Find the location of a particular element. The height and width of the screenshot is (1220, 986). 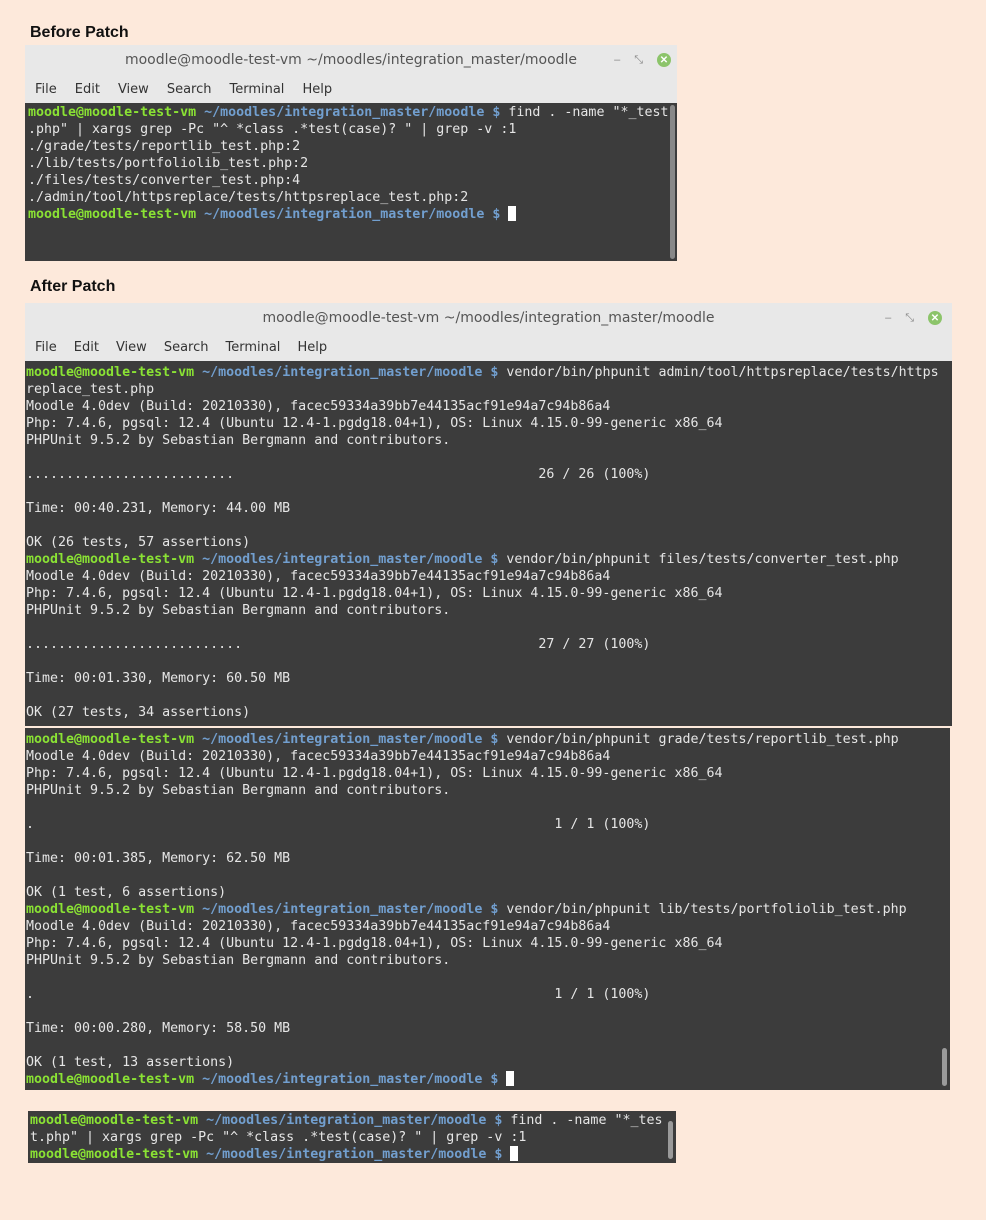

output-text: OK (26 tests, 57 assertions) is located at coordinates (138, 542).